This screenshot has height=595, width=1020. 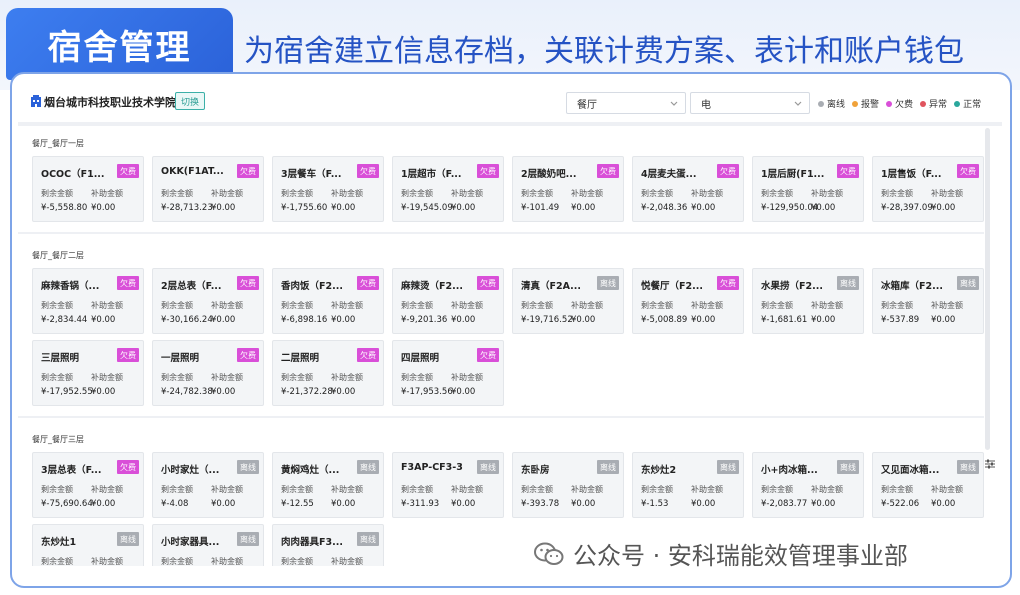 What do you see at coordinates (808, 189) in the screenshot?
I see `meter-card: 1层后厨(F1... 欠费 剩余金额 补助金额 ¥-129,950.04 ¥0.00` at bounding box center [808, 189].